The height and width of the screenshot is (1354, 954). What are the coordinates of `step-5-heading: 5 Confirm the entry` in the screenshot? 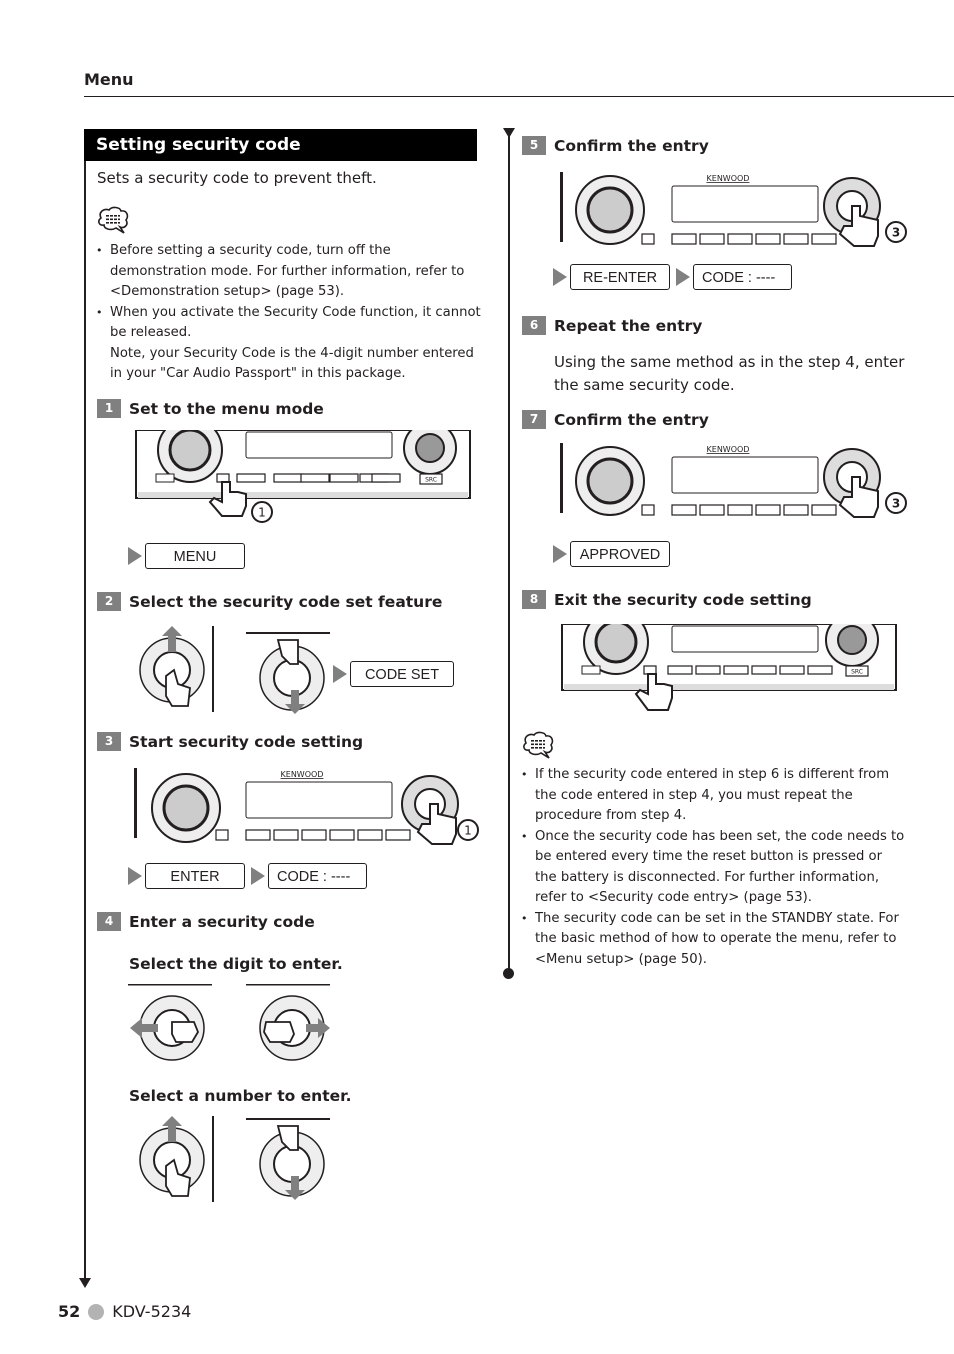 It's located at (615, 145).